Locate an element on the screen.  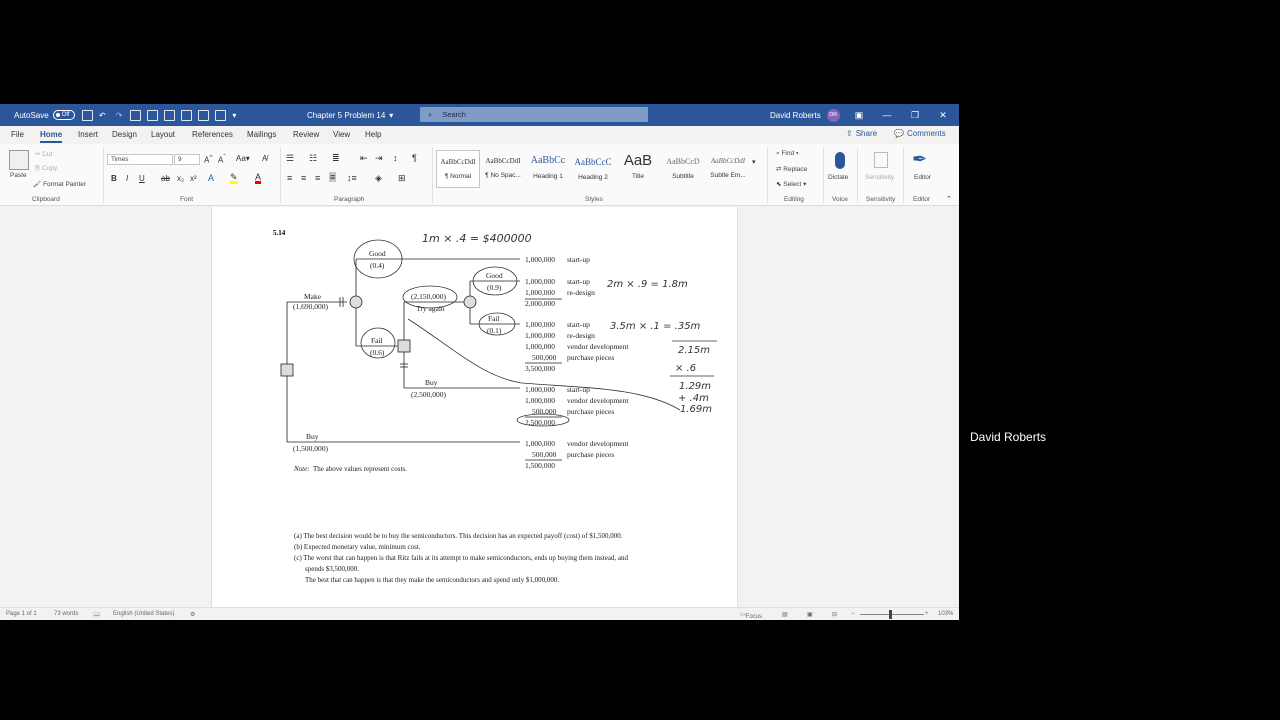
style-normal: AaBbCcDdI ¶ Normal is located at coordinates (458, 169).